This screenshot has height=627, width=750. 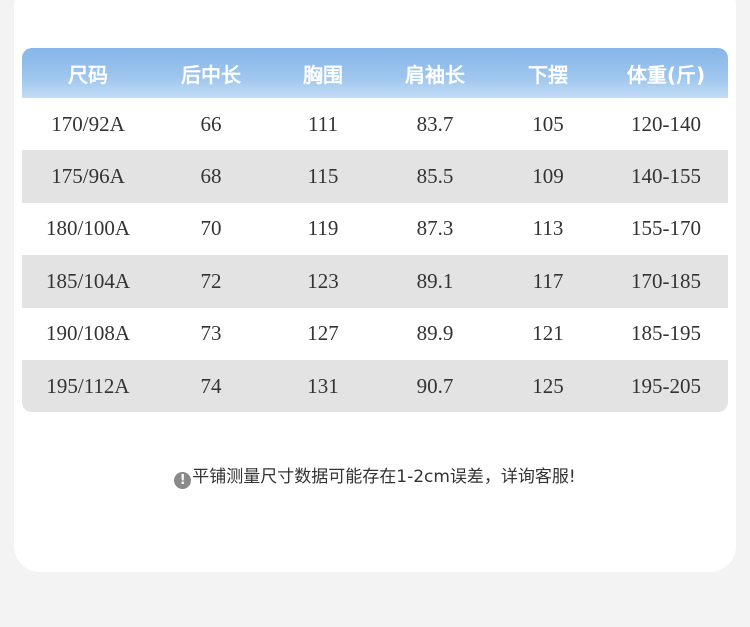 I want to click on cell-size: 190/108A, so click(x=88, y=333).